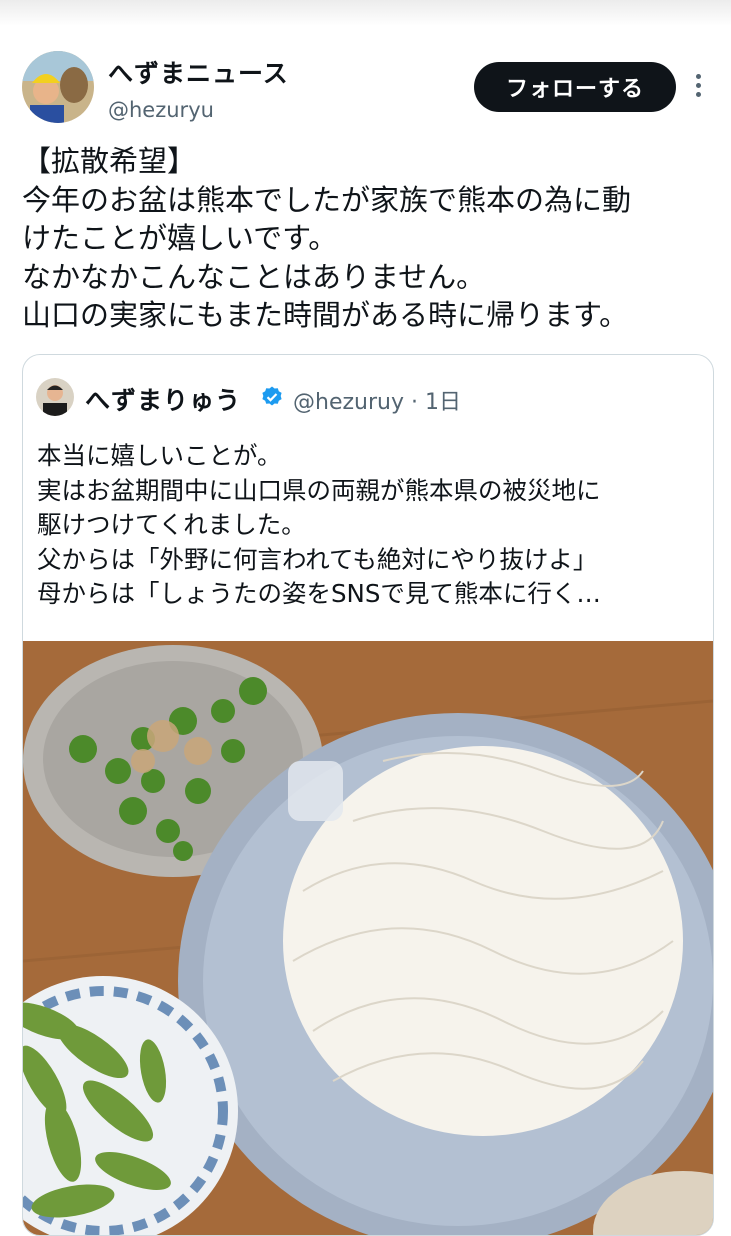 The image size is (731, 1236). I want to click on top-edge, so click(365, 13).